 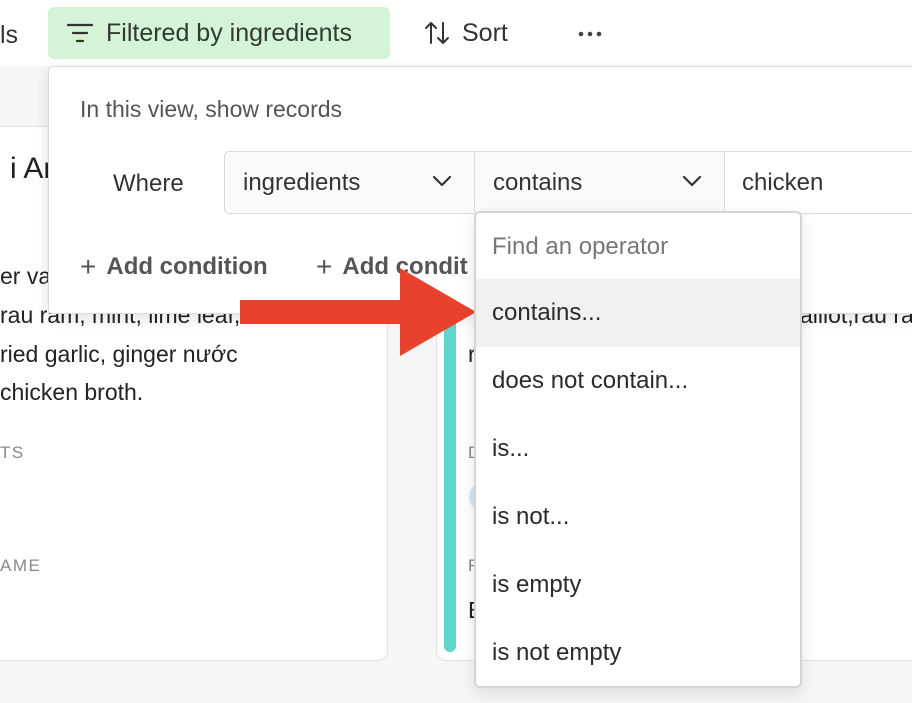 What do you see at coordinates (211, 109) in the screenshot?
I see `filter-popover-heading: In this view, show records` at bounding box center [211, 109].